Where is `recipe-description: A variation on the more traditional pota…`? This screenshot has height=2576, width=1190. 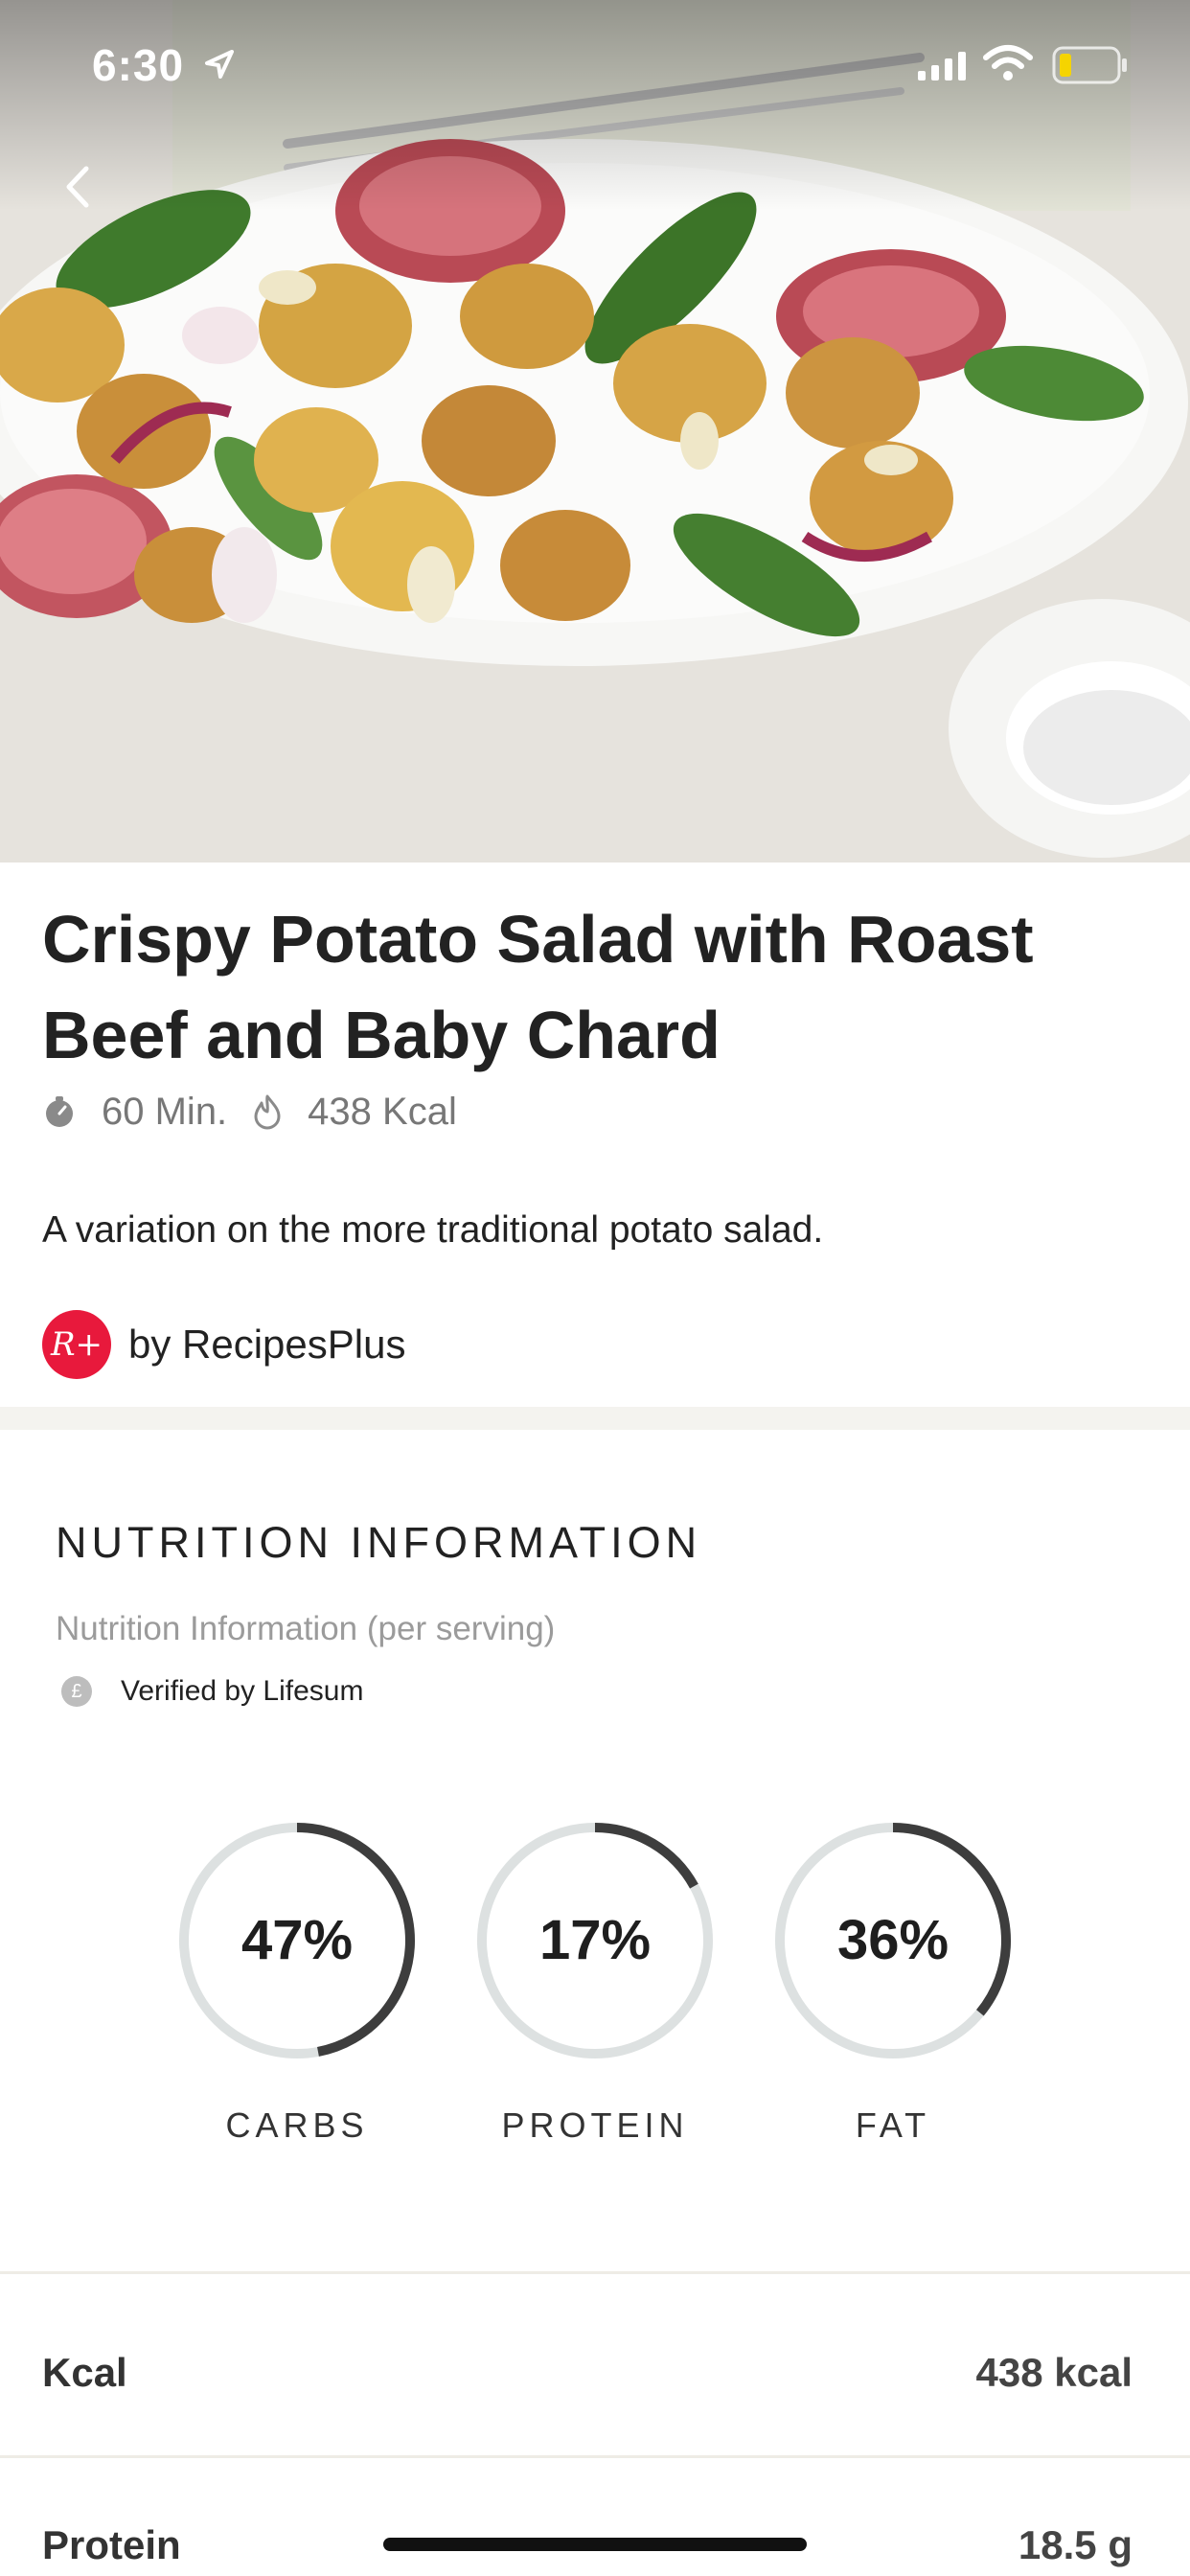 recipe-description: A variation on the more traditional pota… is located at coordinates (433, 1230).